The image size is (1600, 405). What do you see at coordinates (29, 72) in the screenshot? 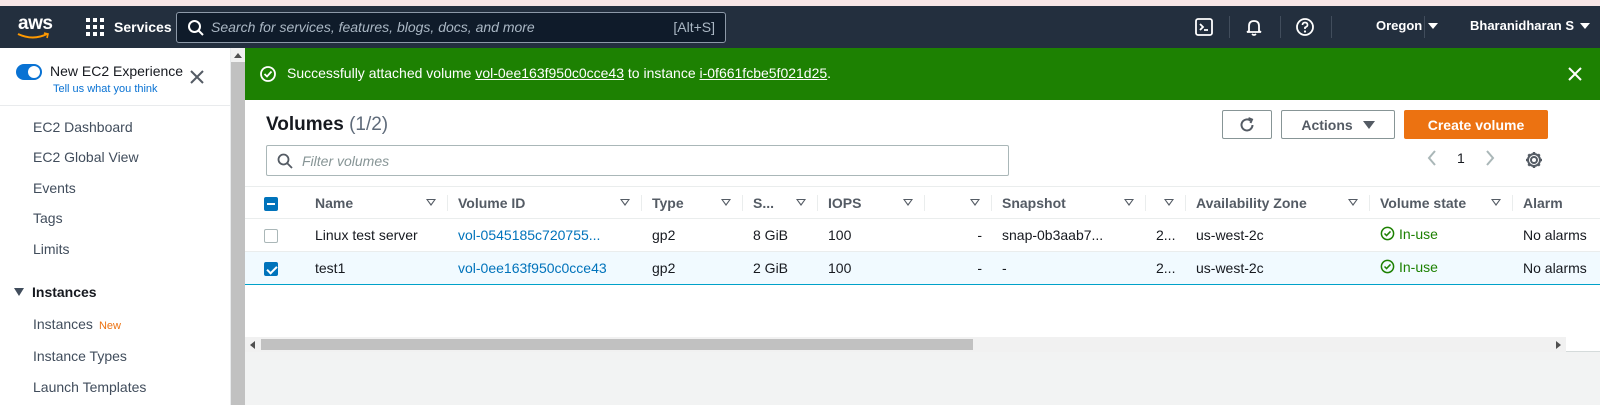
I see `new-experience-toggle` at bounding box center [29, 72].